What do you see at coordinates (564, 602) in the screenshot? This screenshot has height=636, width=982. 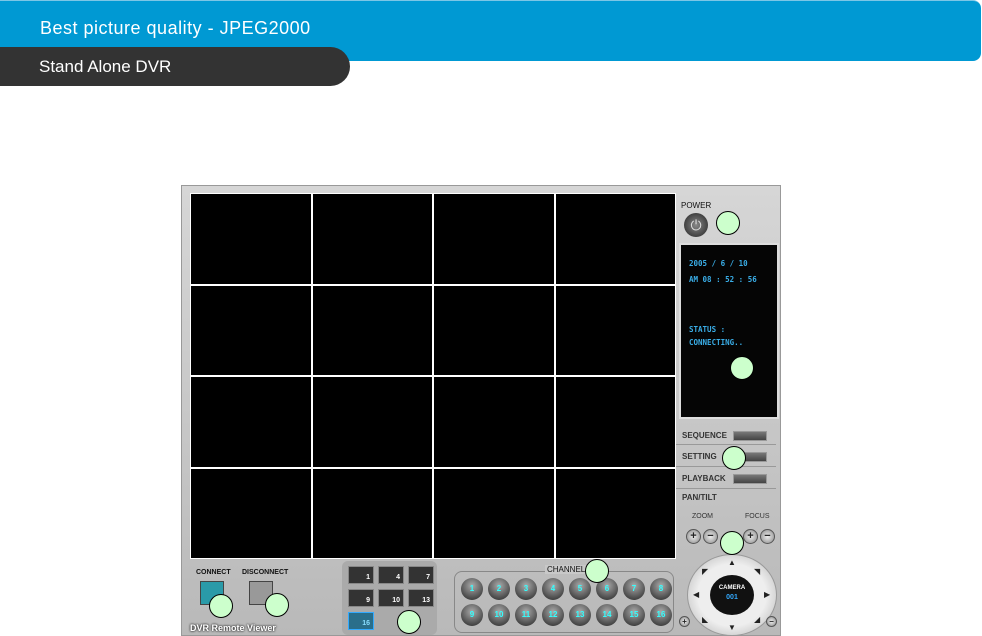 I see `channel-panel: 1 2 3 4 5 6 7 8 9 10 11 12 13 14 15 16` at bounding box center [564, 602].